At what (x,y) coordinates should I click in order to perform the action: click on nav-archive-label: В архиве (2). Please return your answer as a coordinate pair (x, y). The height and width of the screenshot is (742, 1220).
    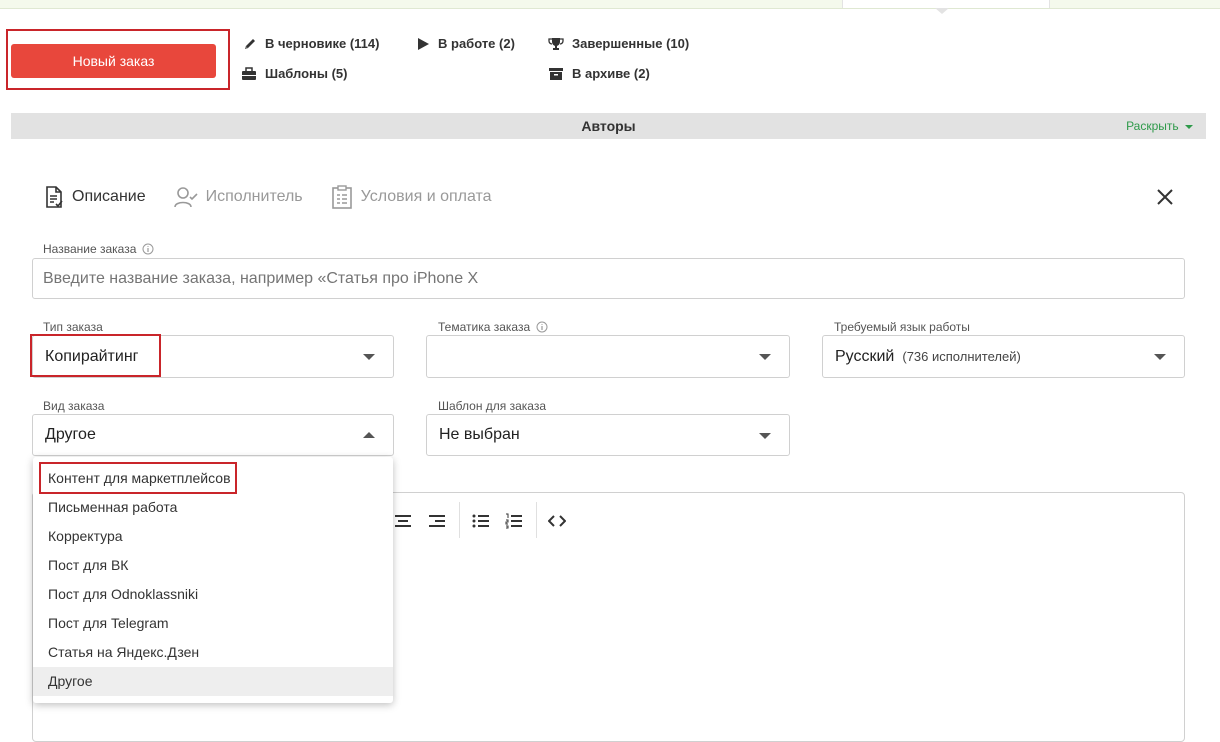
    Looking at the image, I should click on (611, 73).